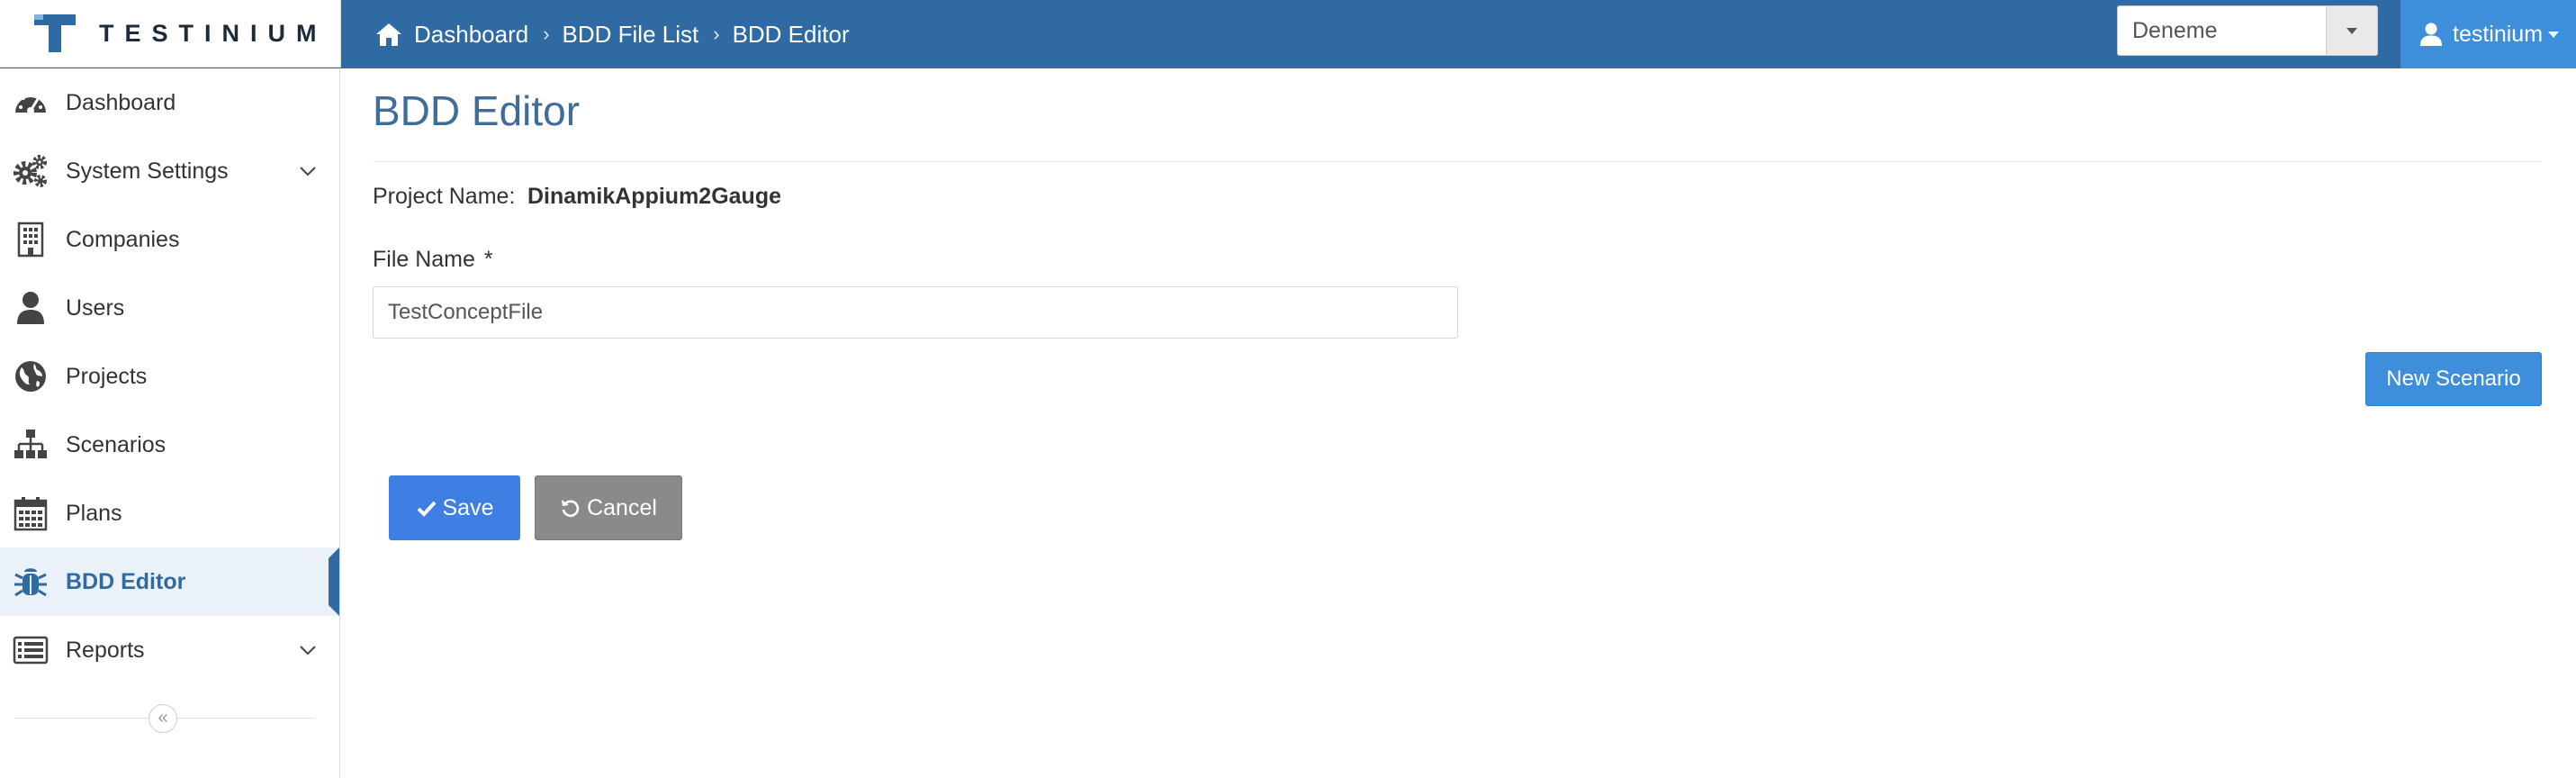  Describe the element at coordinates (163, 718) in the screenshot. I see `double-chevron-left-icon: «` at that location.